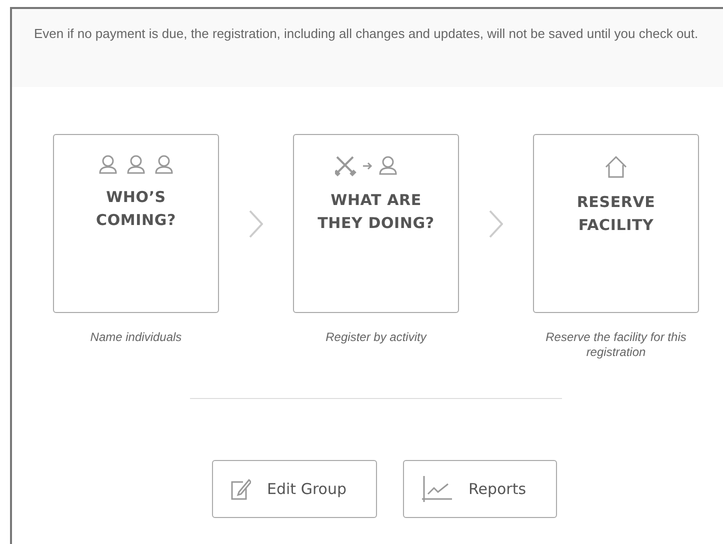 Image resolution: width=723 pixels, height=544 pixels. Describe the element at coordinates (616, 214) in the screenshot. I see `step-title: RESERVE FACILITY` at that location.